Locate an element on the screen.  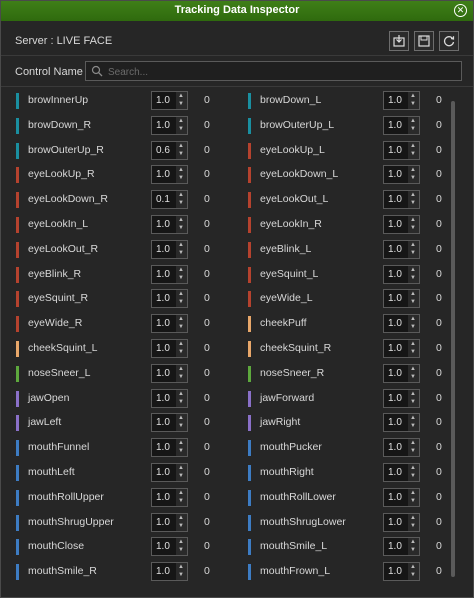
search-box is located at coordinates (273, 71).